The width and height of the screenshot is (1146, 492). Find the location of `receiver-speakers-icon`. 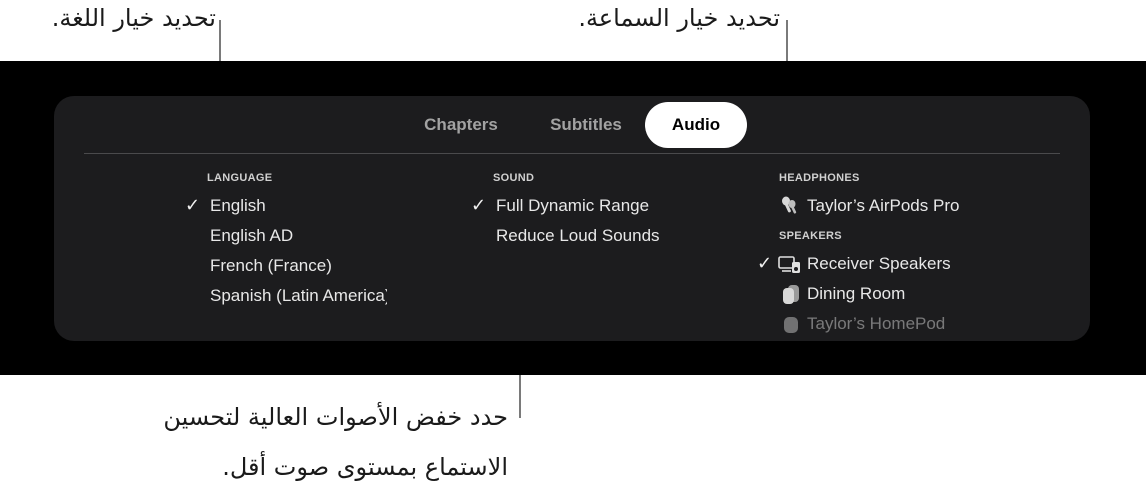

receiver-speakers-icon is located at coordinates (789, 264).